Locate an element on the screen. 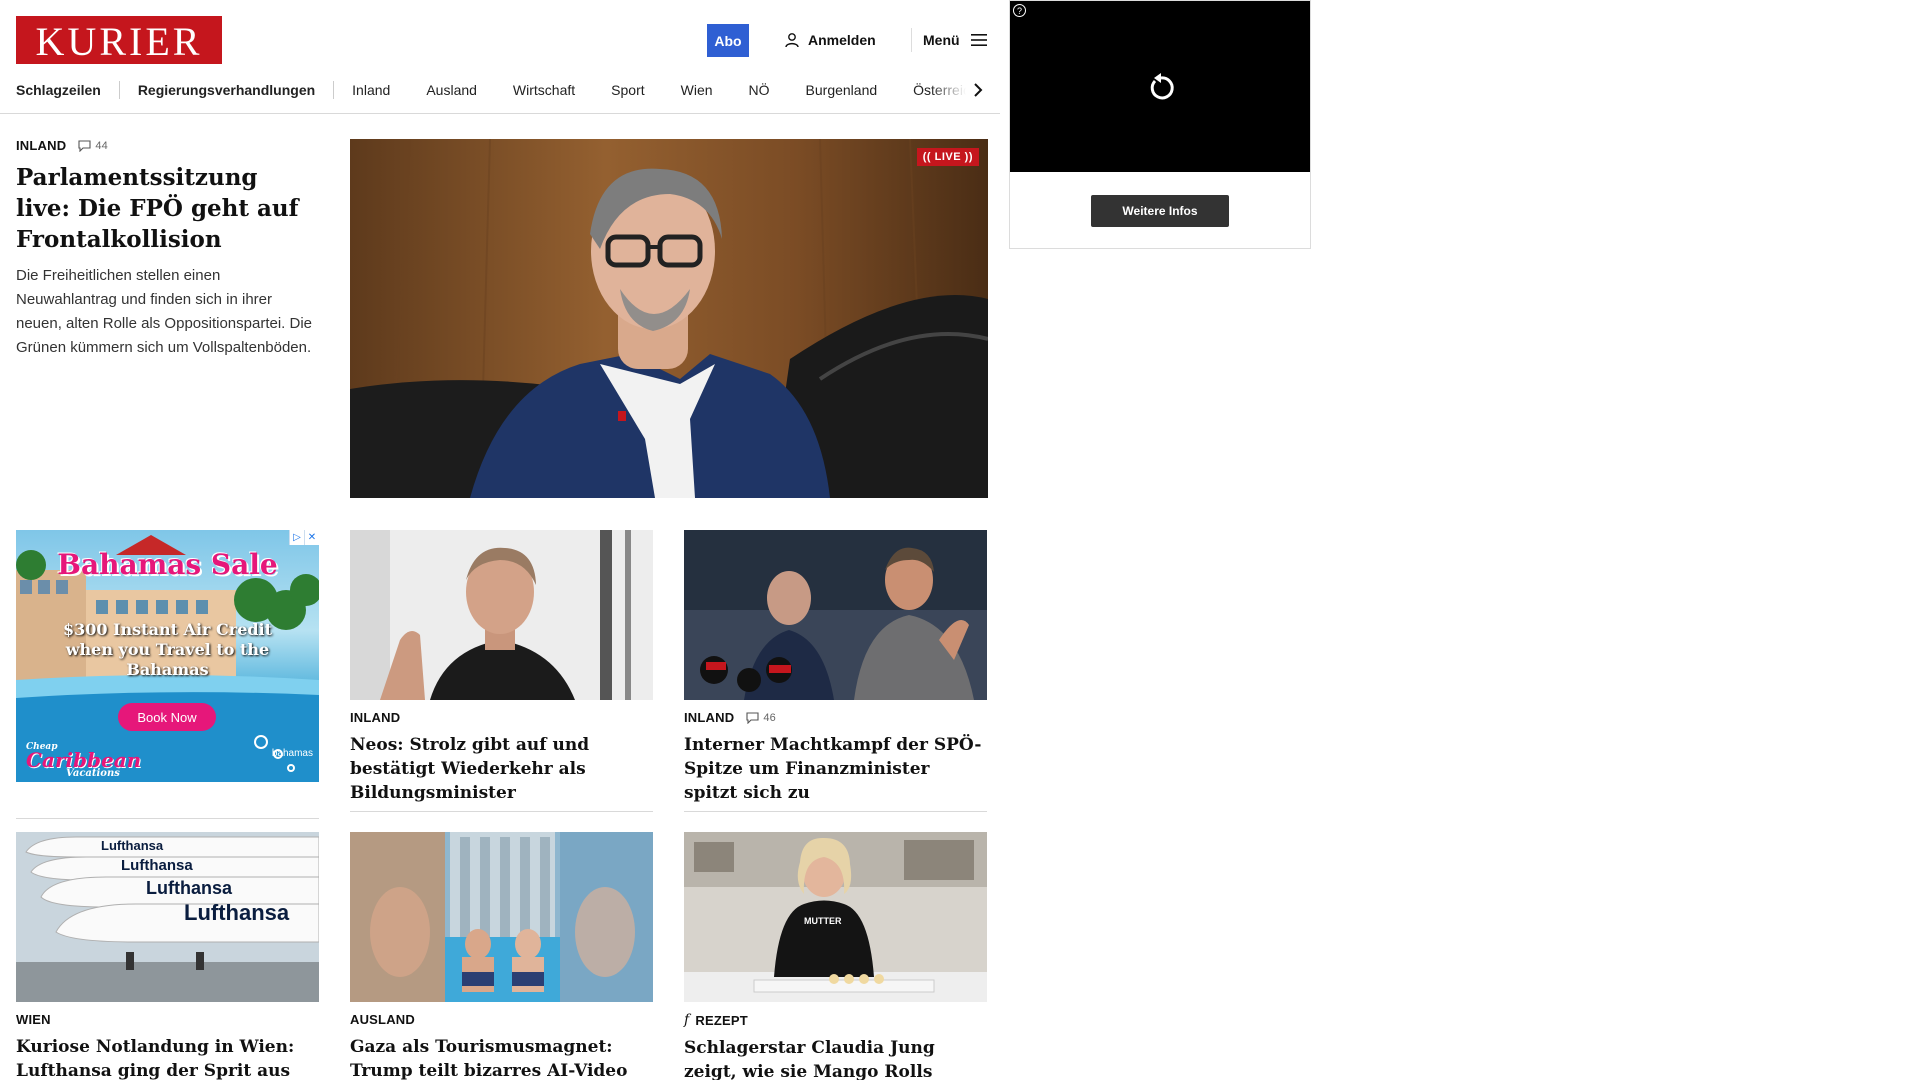 The image size is (1920, 1080). user-icon is located at coordinates (792, 40).